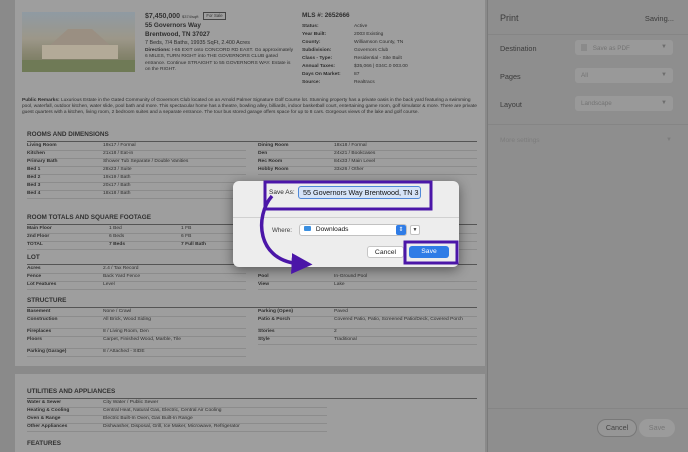 The width and height of the screenshot is (688, 452). What do you see at coordinates (617, 428) in the screenshot?
I see `print-cancel-button: Cancel` at bounding box center [617, 428].